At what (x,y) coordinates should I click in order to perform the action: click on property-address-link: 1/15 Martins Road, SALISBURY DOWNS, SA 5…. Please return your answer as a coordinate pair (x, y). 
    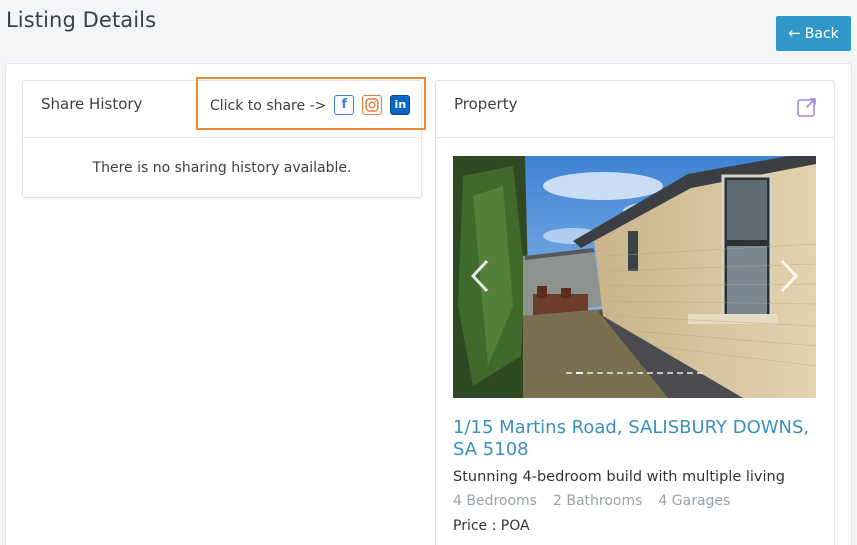
    Looking at the image, I should click on (638, 439).